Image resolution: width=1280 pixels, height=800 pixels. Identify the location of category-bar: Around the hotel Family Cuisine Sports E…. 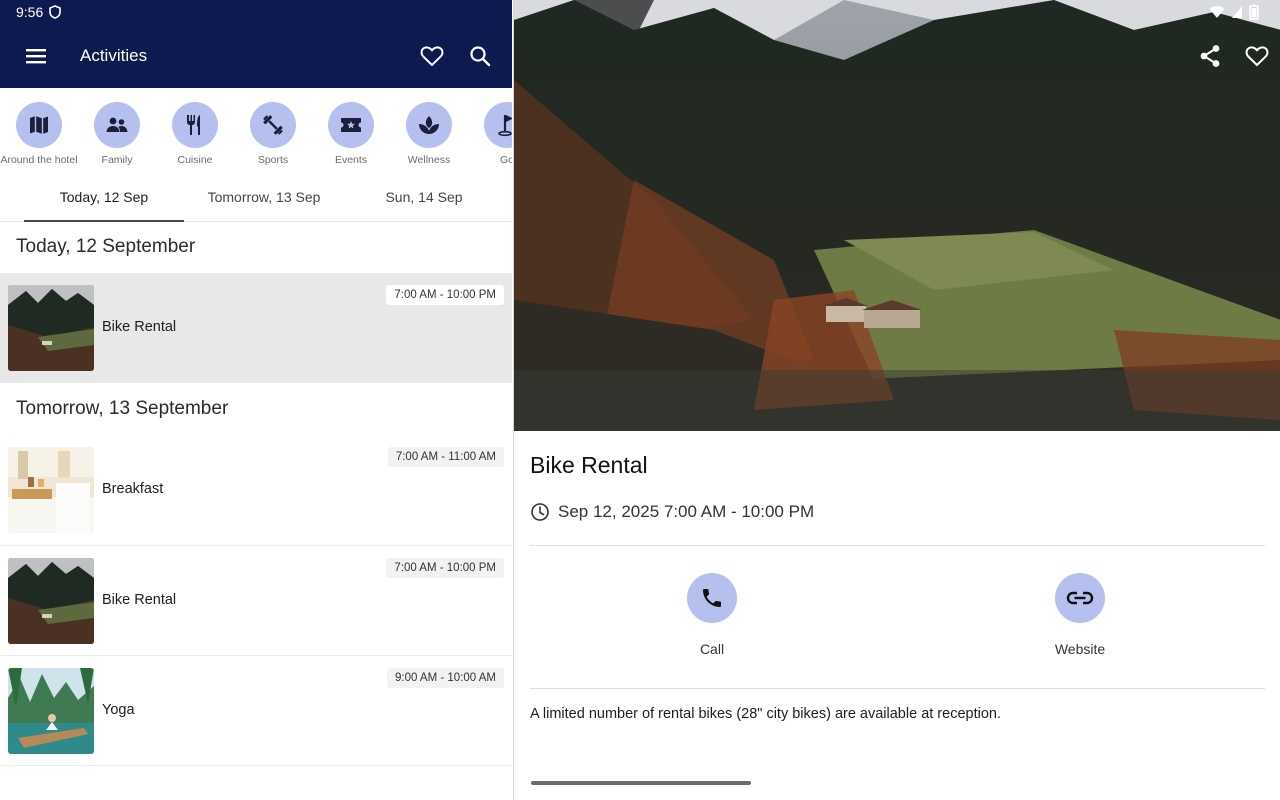
(256, 130).